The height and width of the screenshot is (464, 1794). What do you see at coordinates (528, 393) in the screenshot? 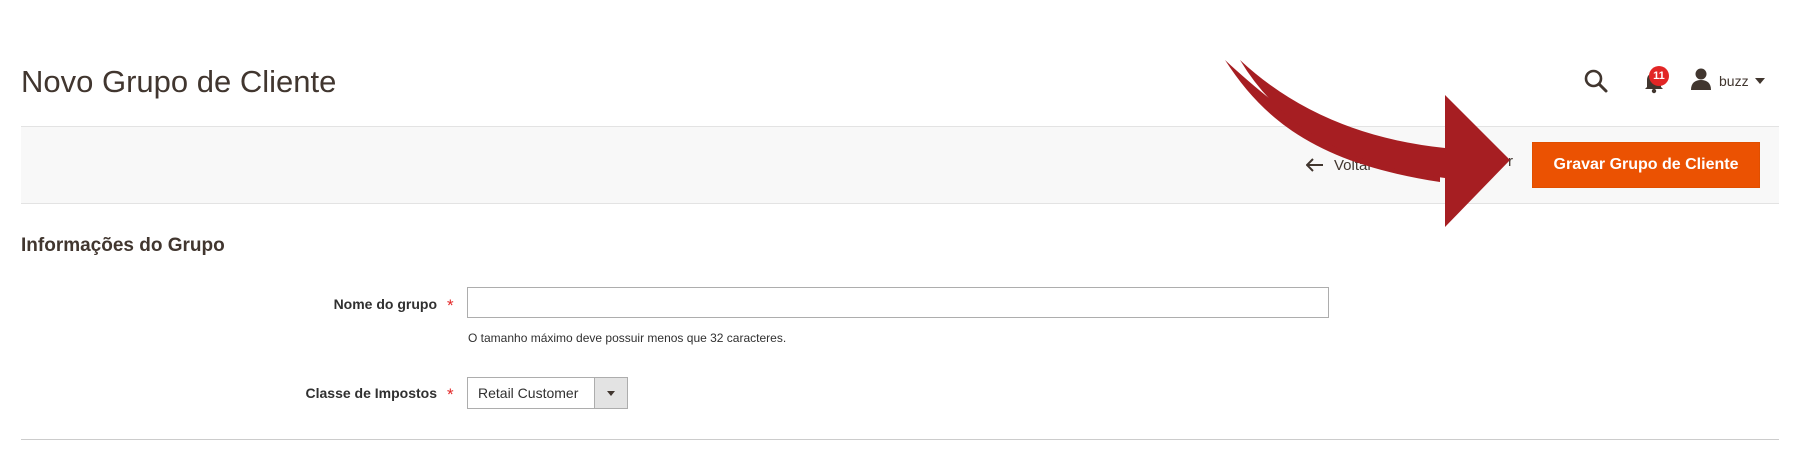
I see `tax-class-selected-value: Retail Customer` at bounding box center [528, 393].